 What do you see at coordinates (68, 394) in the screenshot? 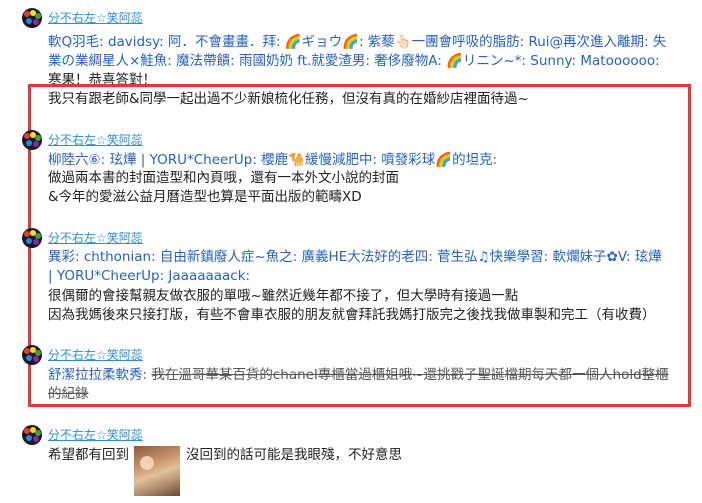
I see `comment-text: 的紀錄` at bounding box center [68, 394].